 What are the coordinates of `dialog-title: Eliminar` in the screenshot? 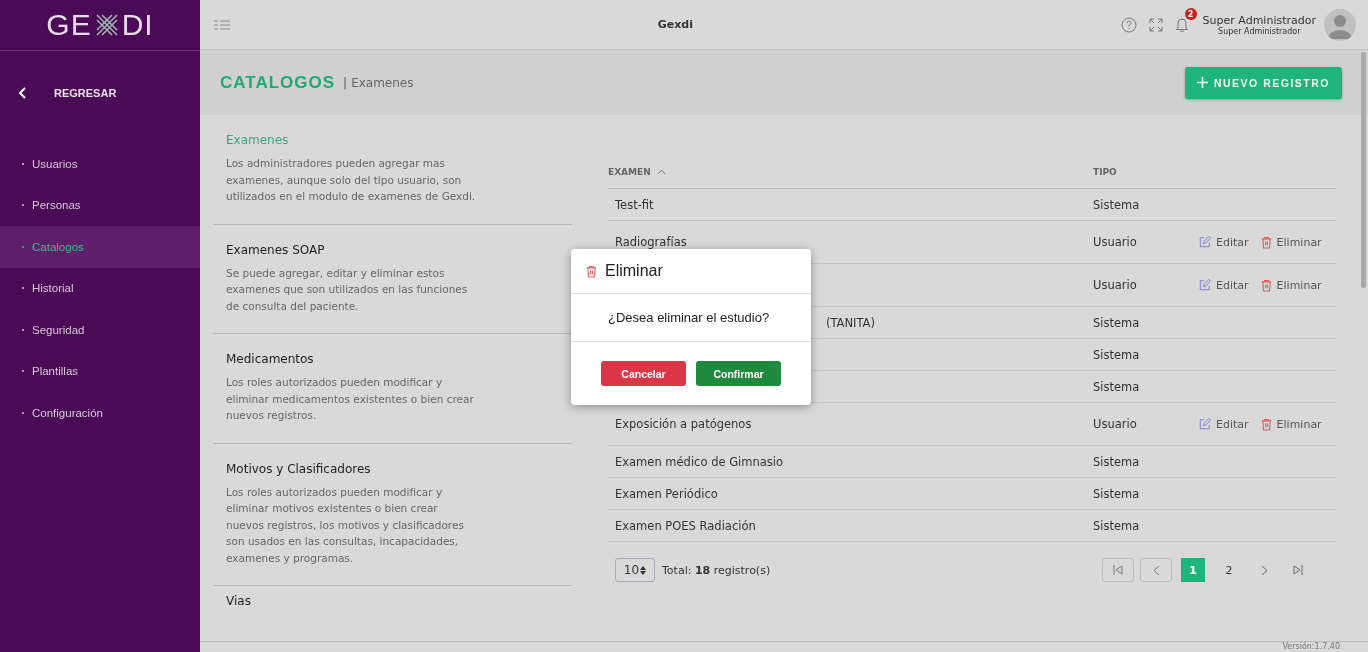 It's located at (634, 271).